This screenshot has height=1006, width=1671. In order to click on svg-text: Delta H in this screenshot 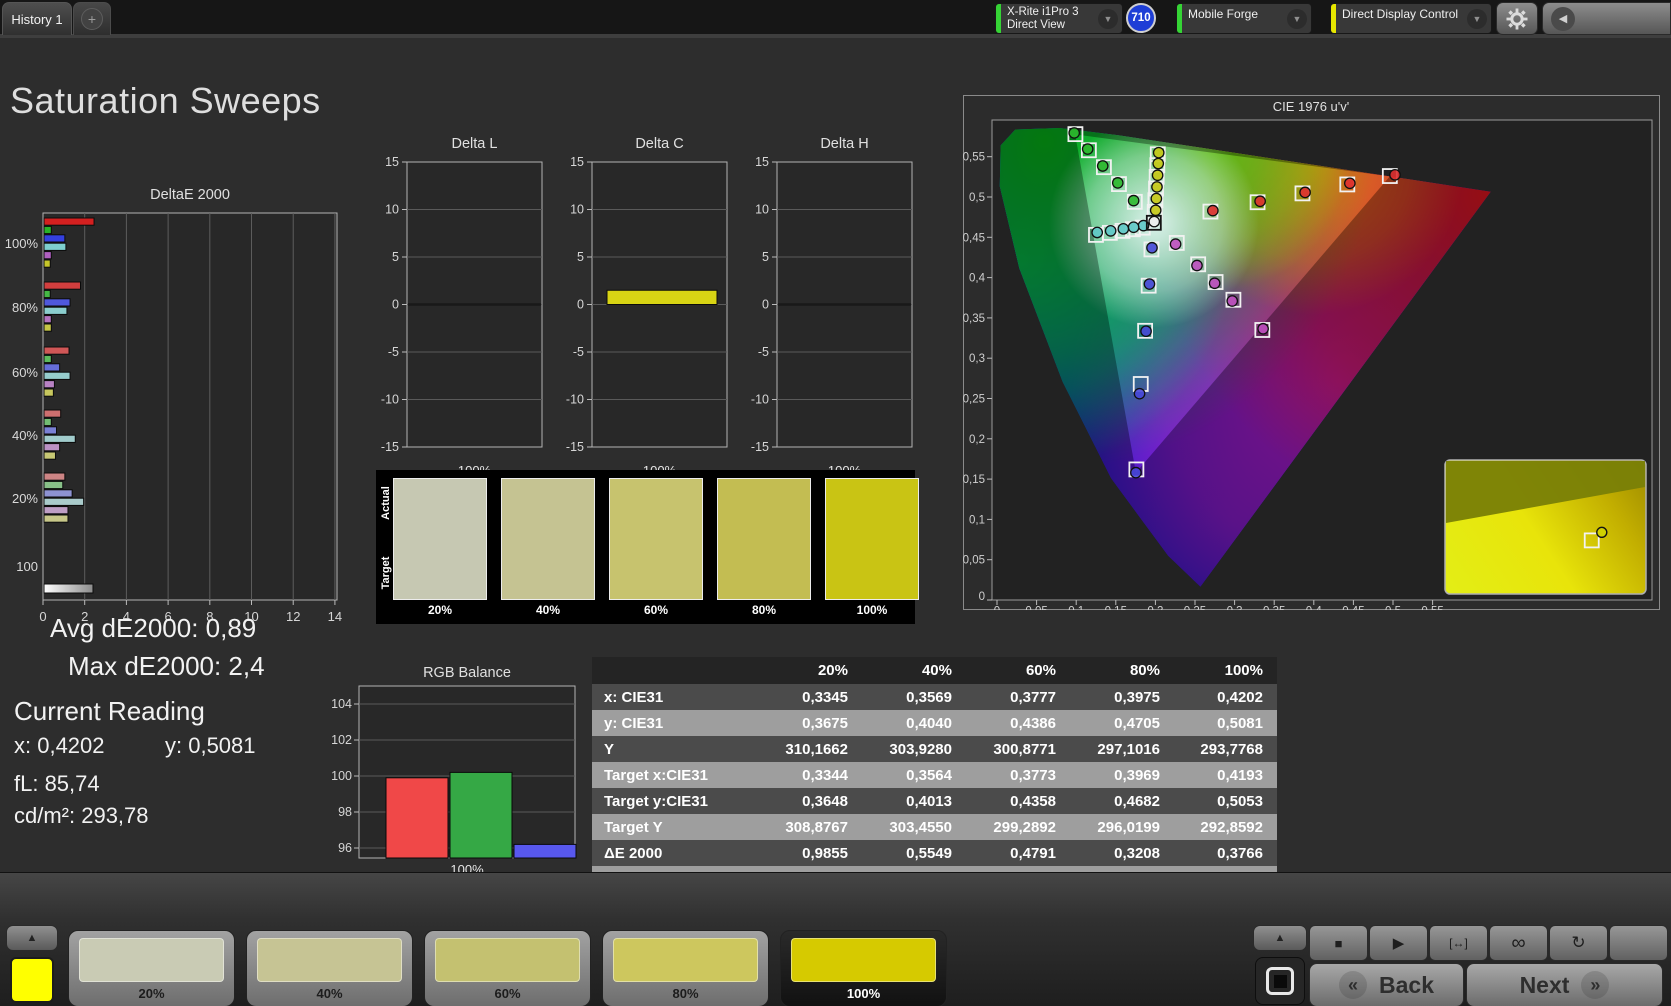, I will do `click(844, 144)`.